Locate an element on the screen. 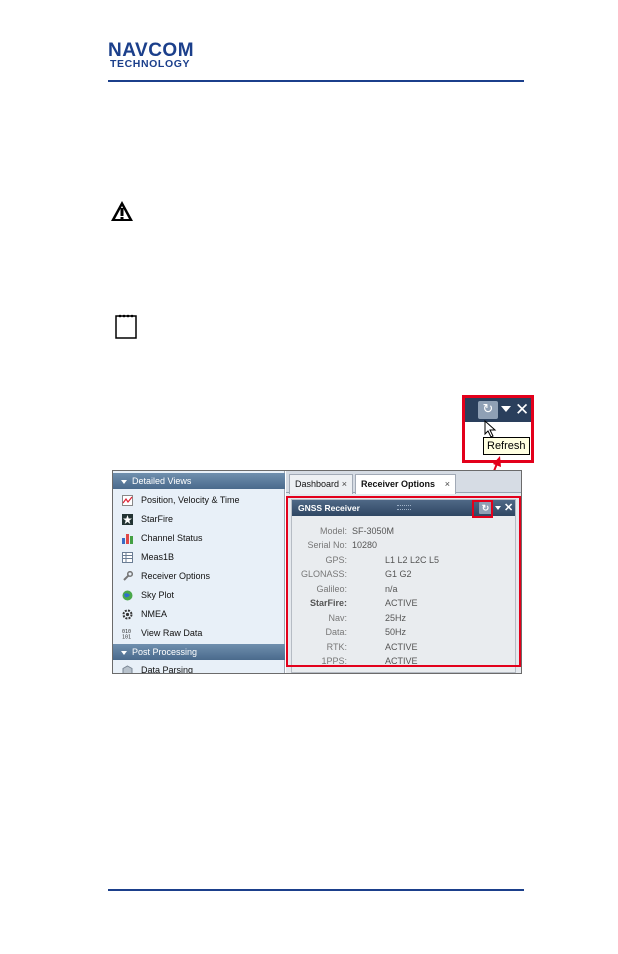 This screenshot has width=618, height=954. sidebar-item-label: NMEA is located at coordinates (154, 614).